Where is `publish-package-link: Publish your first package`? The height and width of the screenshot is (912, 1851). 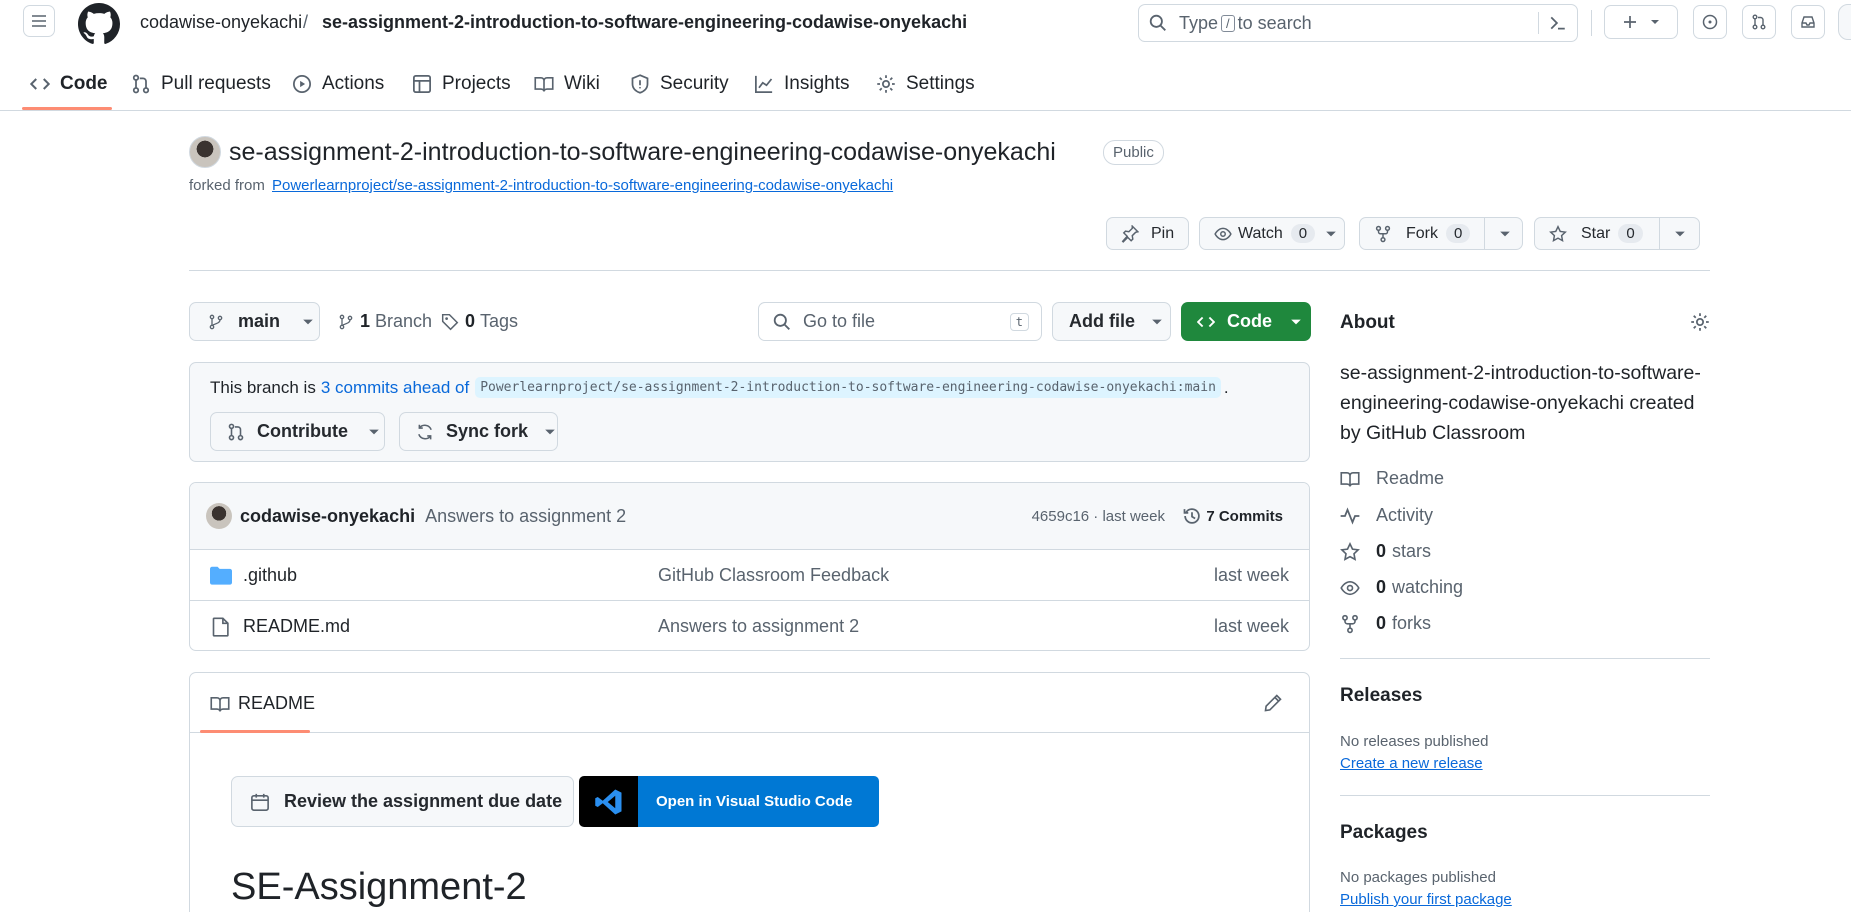
publish-package-link: Publish your first package is located at coordinates (1426, 899).